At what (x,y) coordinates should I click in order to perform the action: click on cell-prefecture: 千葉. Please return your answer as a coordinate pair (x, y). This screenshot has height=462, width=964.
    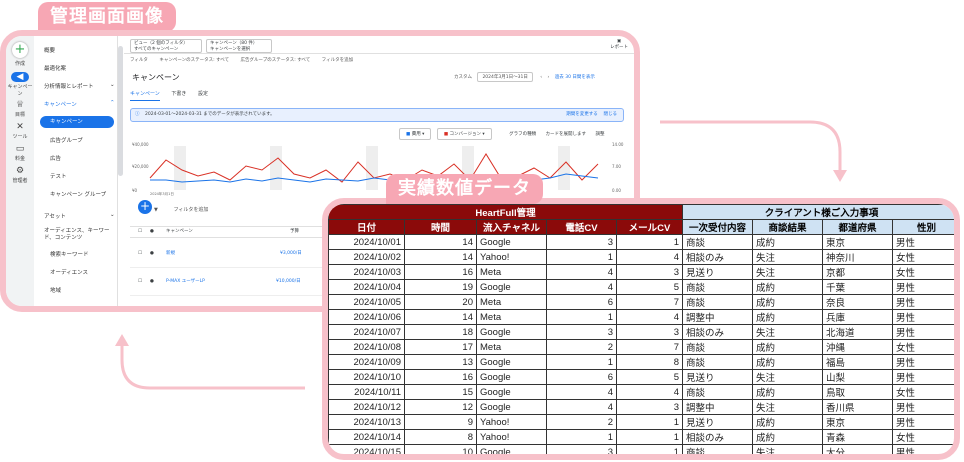
    Looking at the image, I should click on (857, 287).